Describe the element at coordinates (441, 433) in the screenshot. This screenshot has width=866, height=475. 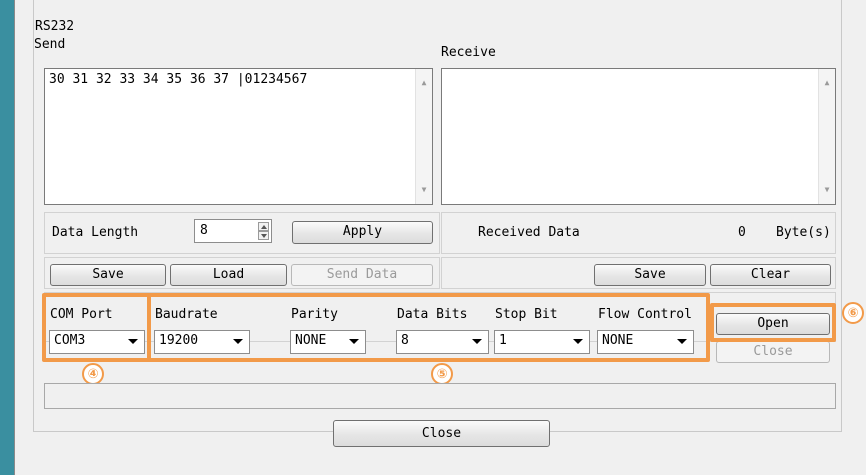
I see `close-button: Close` at that location.